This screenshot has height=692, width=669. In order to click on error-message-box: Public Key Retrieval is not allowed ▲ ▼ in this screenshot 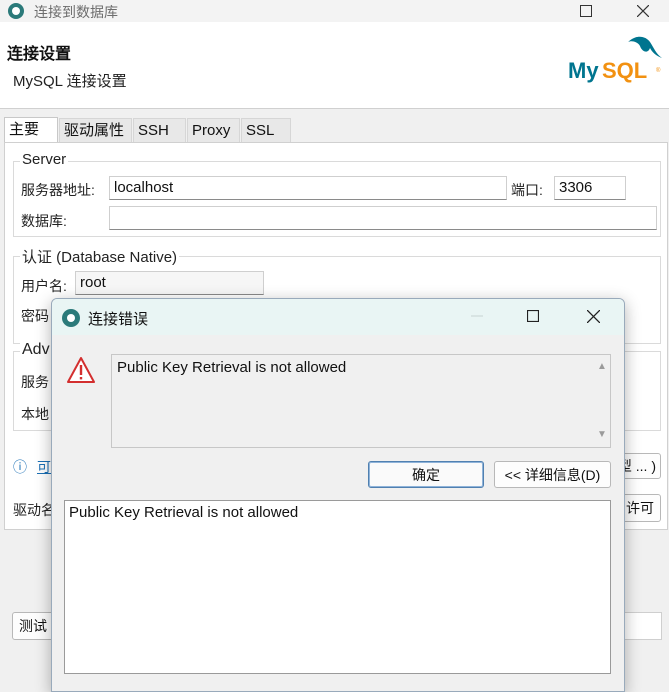, I will do `click(361, 401)`.